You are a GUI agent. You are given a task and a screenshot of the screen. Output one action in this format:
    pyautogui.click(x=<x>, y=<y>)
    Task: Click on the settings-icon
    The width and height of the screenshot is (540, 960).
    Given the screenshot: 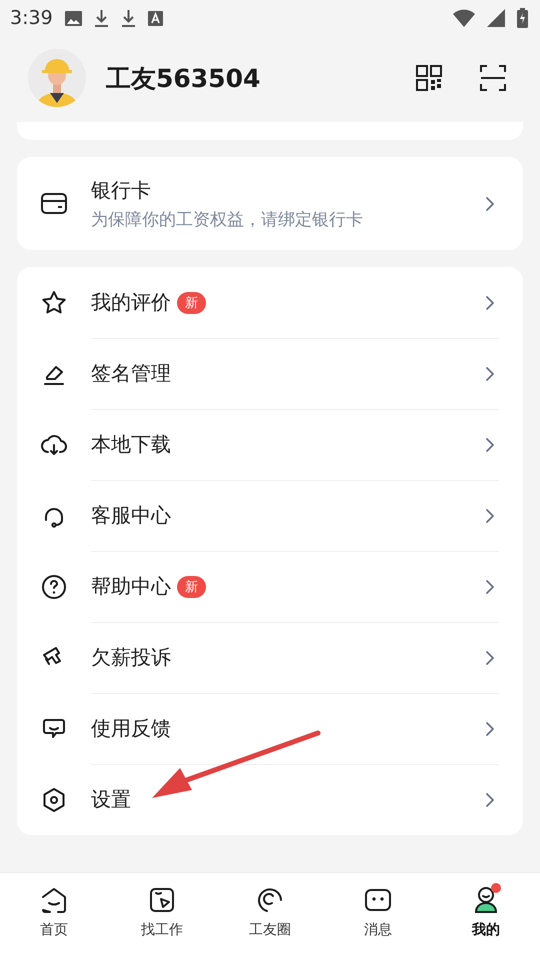 What is the action you would take?
    pyautogui.click(x=54, y=799)
    